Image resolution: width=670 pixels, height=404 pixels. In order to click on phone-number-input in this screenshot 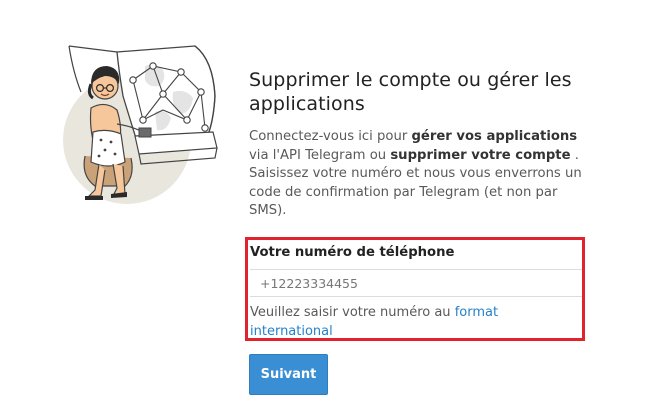, I will do `click(416, 283)`.